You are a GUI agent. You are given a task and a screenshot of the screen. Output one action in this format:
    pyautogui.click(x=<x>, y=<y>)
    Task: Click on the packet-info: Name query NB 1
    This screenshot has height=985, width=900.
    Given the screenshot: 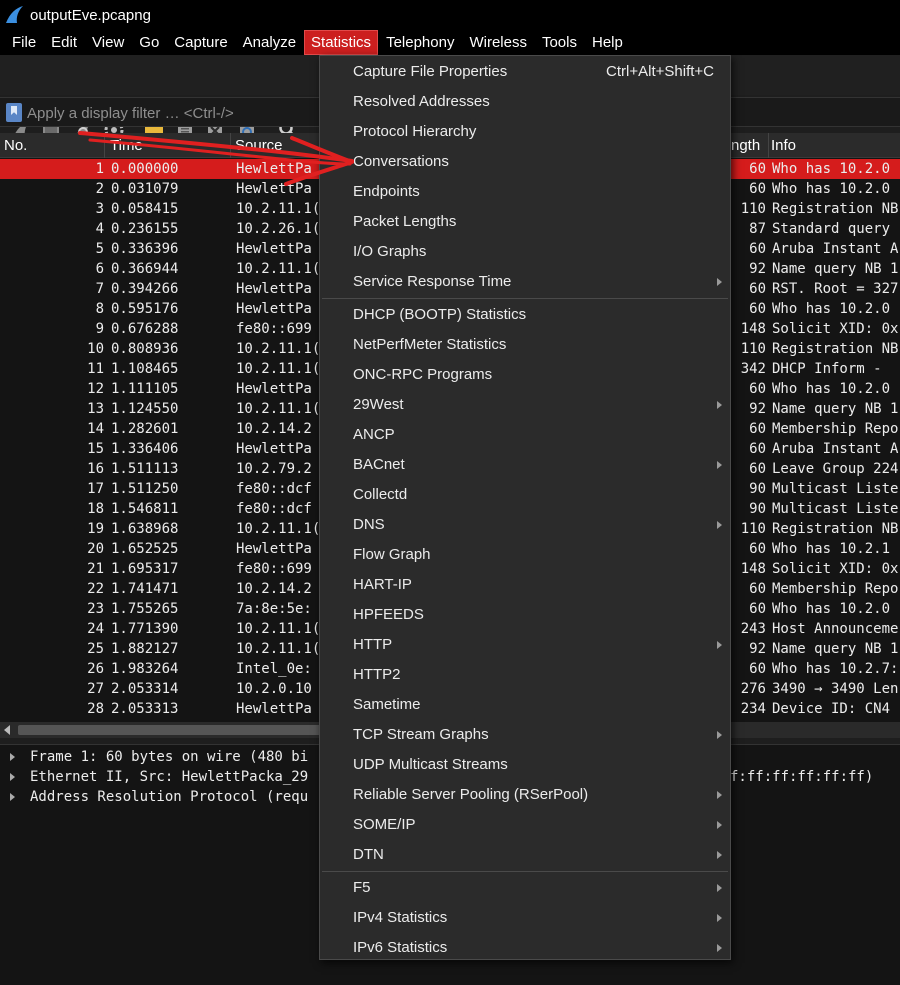 What is the action you would take?
    pyautogui.click(x=835, y=269)
    